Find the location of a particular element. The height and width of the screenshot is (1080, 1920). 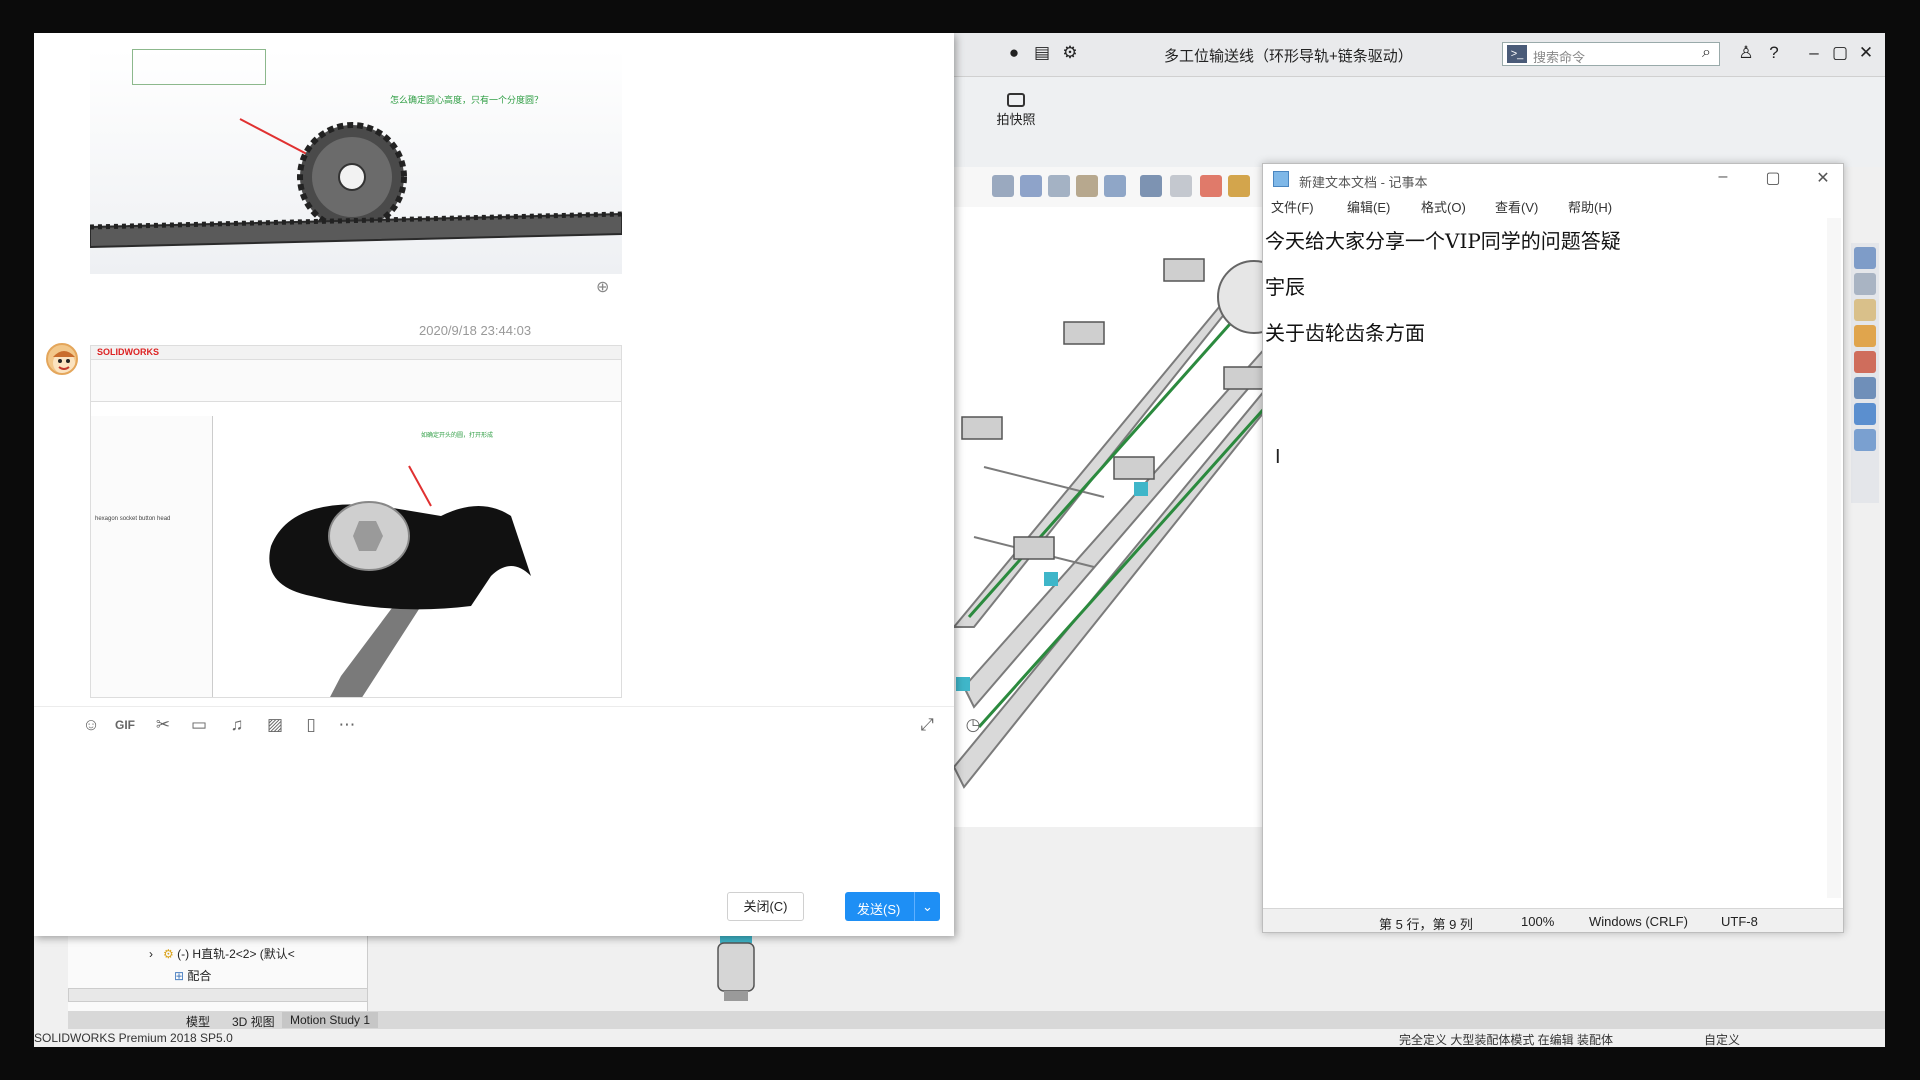

tree-row-label: (-) H直轨-2<2> (默认< is located at coordinates (236, 954).